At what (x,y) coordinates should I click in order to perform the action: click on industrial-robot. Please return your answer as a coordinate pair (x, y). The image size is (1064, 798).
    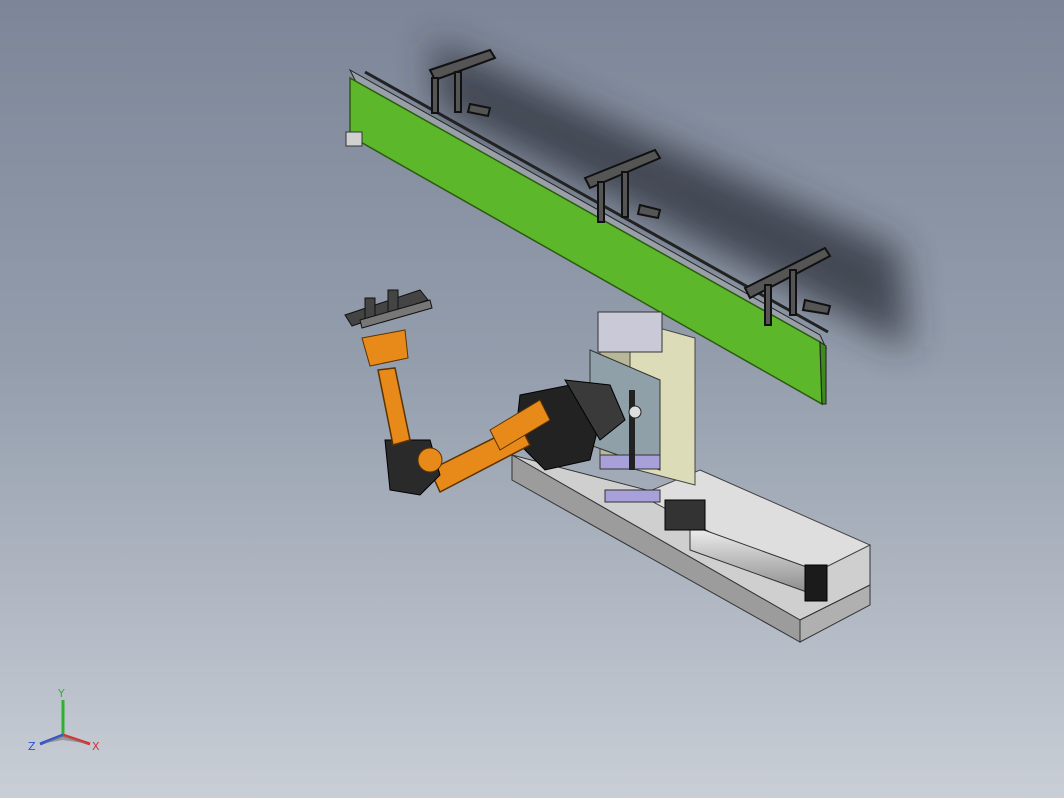
    Looking at the image, I should click on (485, 392).